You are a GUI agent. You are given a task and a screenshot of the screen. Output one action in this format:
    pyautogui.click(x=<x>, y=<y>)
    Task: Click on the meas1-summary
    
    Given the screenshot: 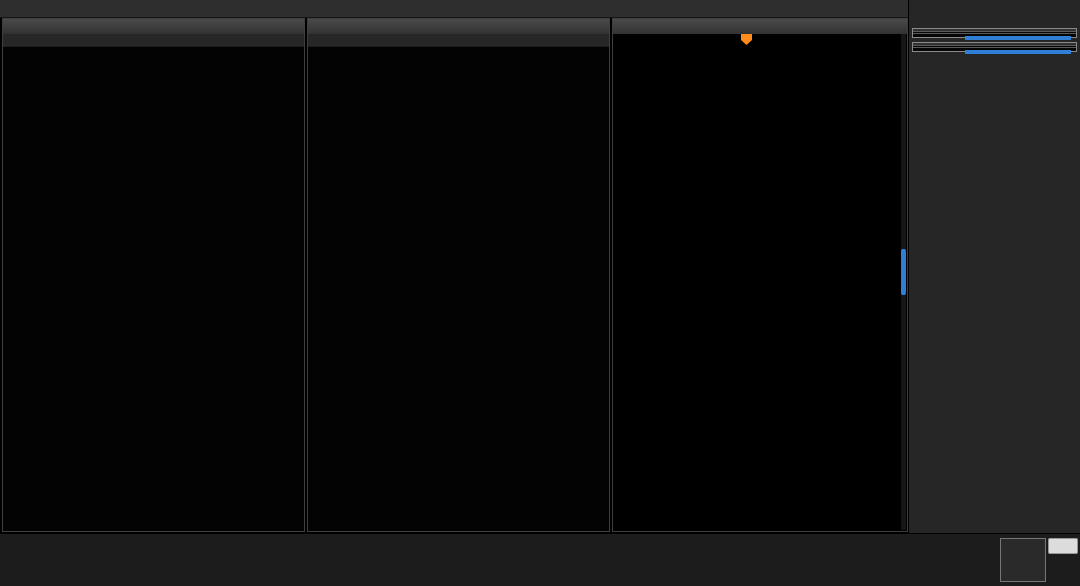 What is the action you would take?
    pyautogui.click(x=994, y=36)
    